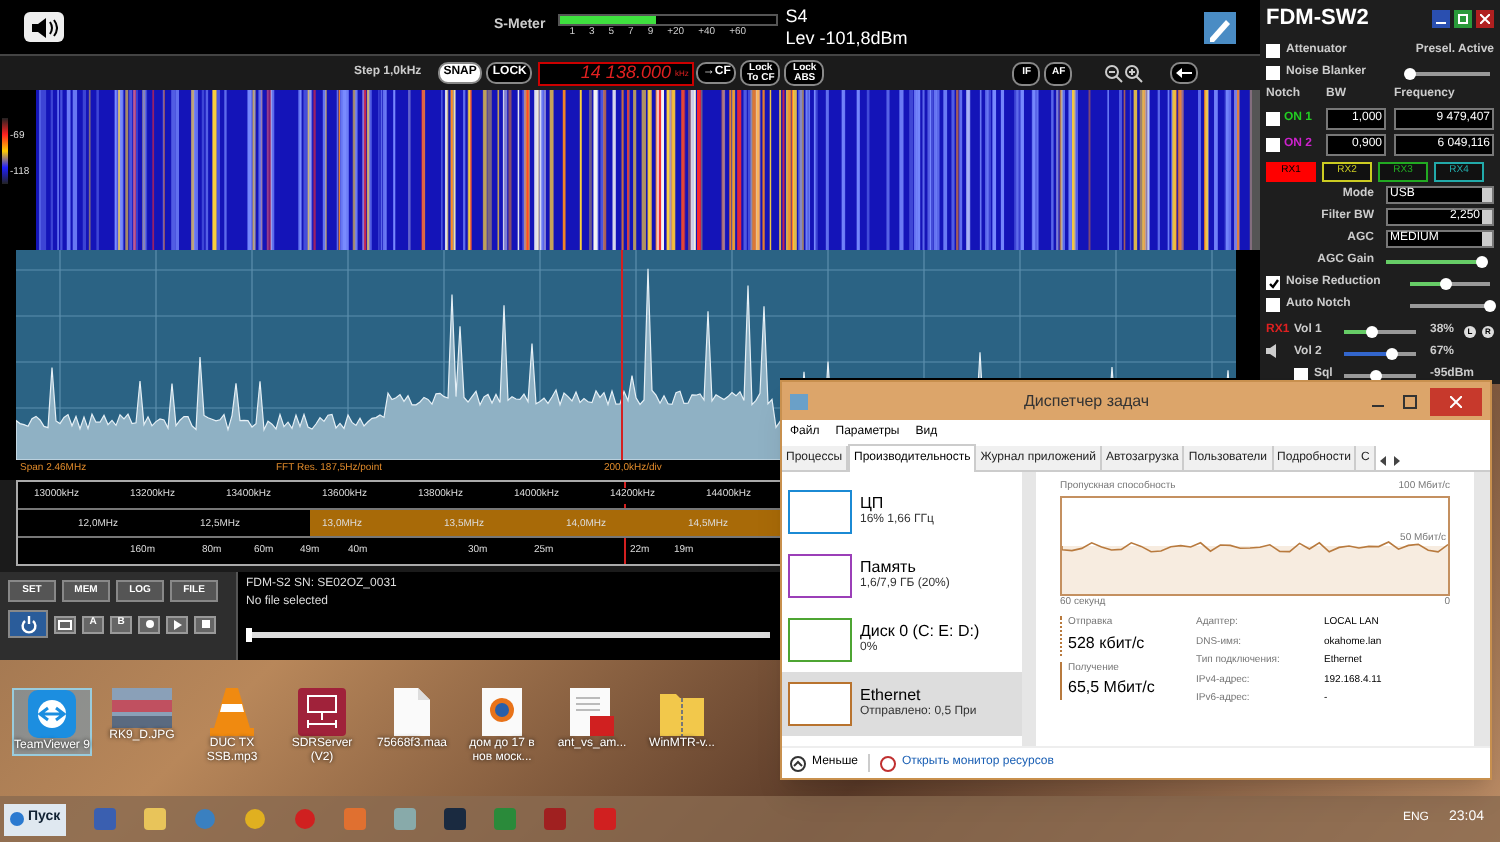  Describe the element at coordinates (232, 712) in the screenshot. I see `traffic-cone-icon` at that location.